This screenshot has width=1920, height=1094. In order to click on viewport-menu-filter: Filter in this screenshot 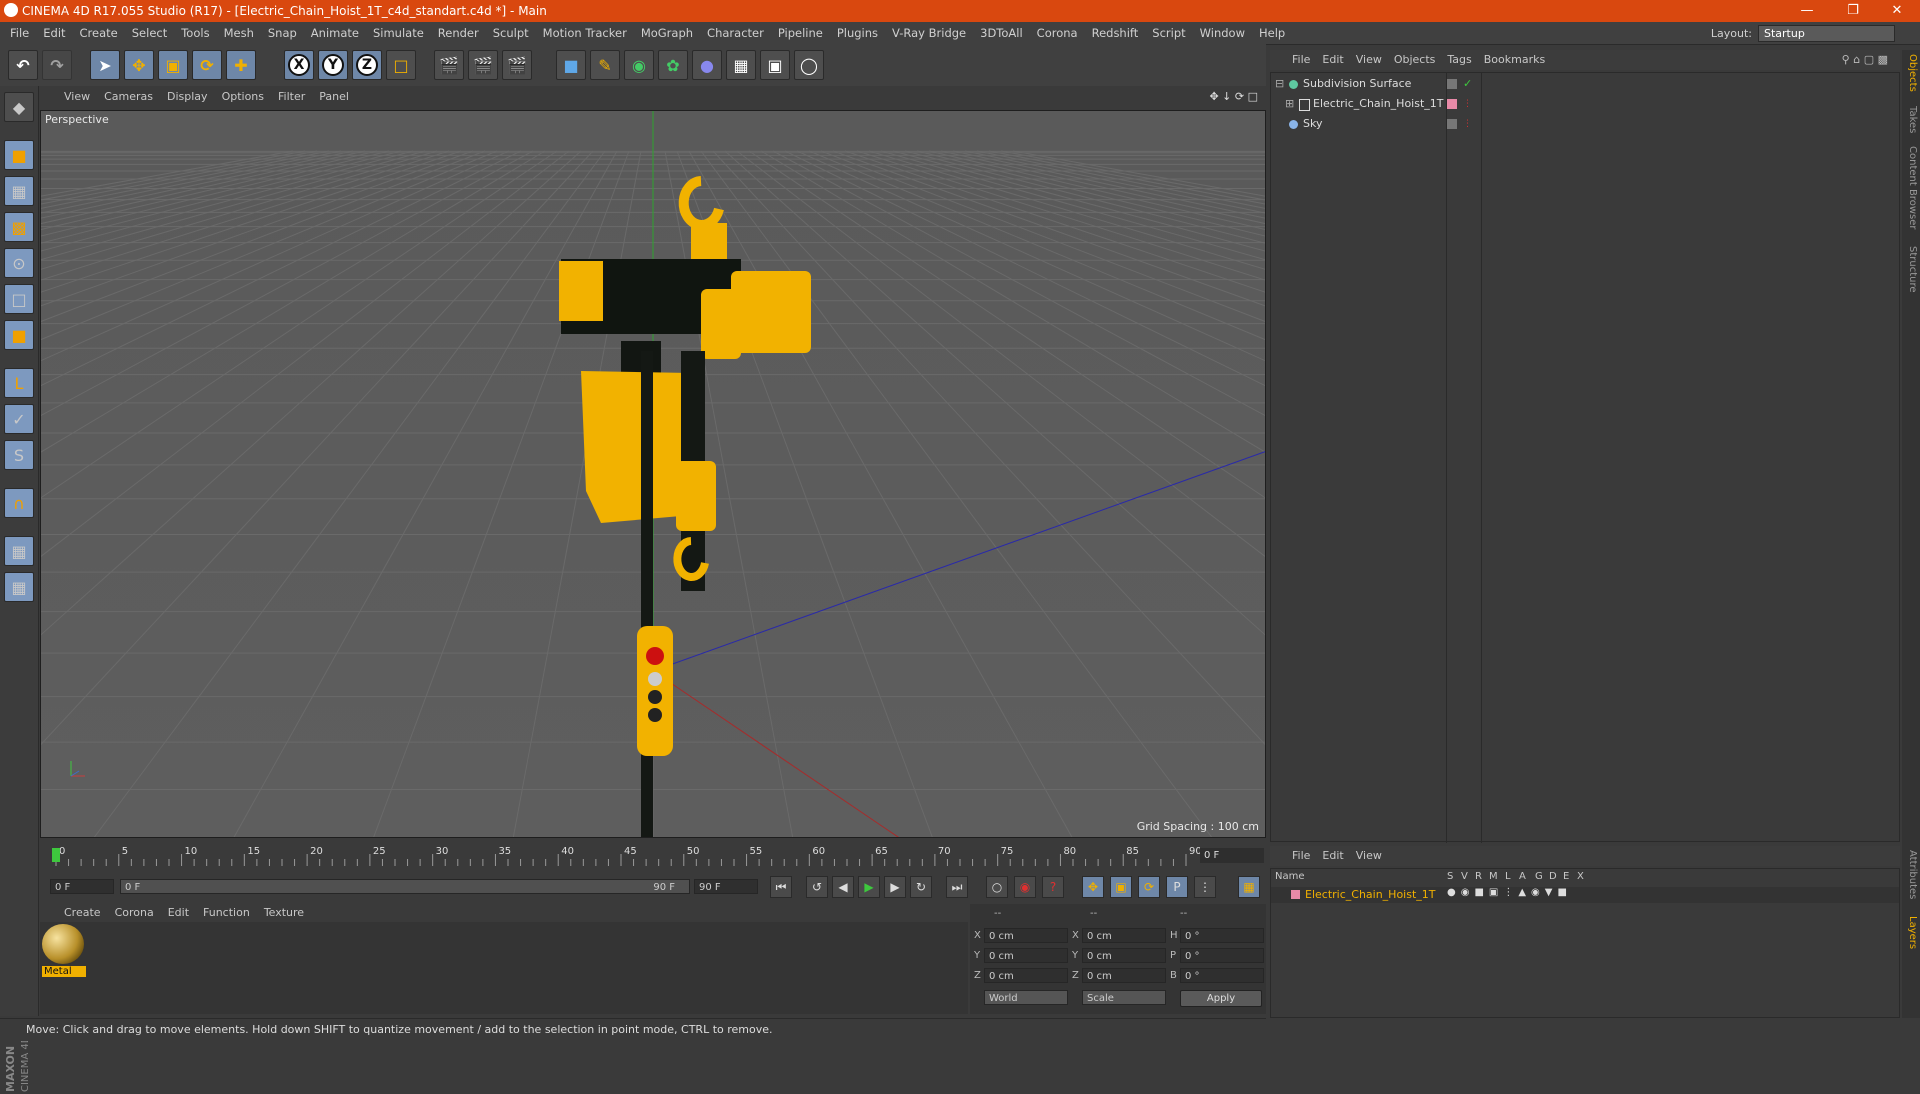, I will do `click(291, 97)`.